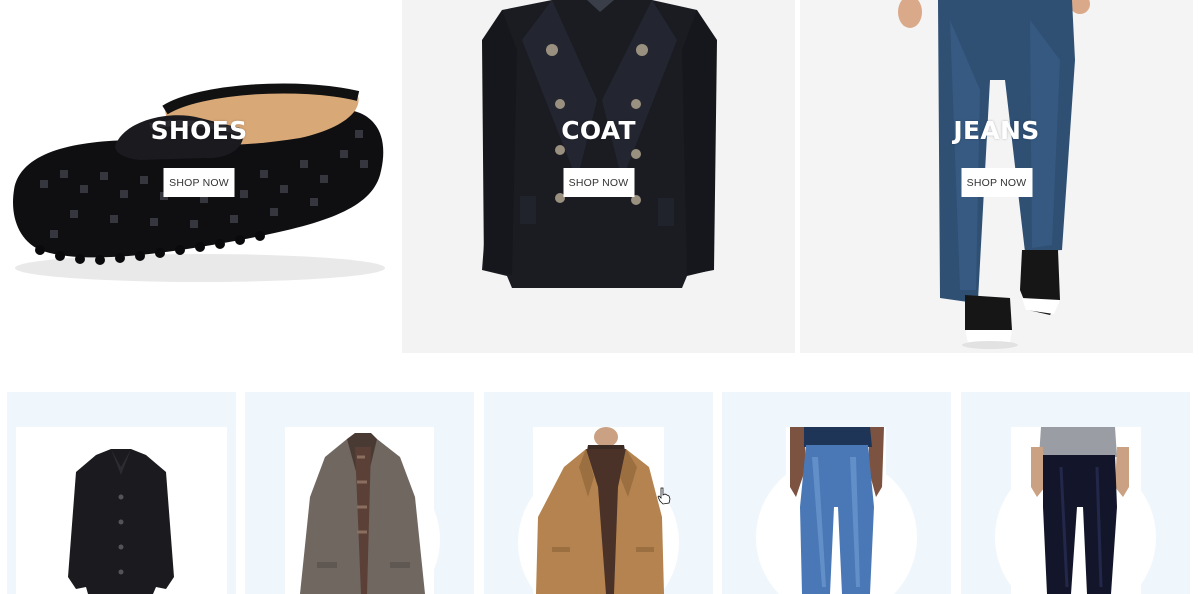 This screenshot has height=594, width=1199. I want to click on tan-car-coat-icon, so click(599, 510).